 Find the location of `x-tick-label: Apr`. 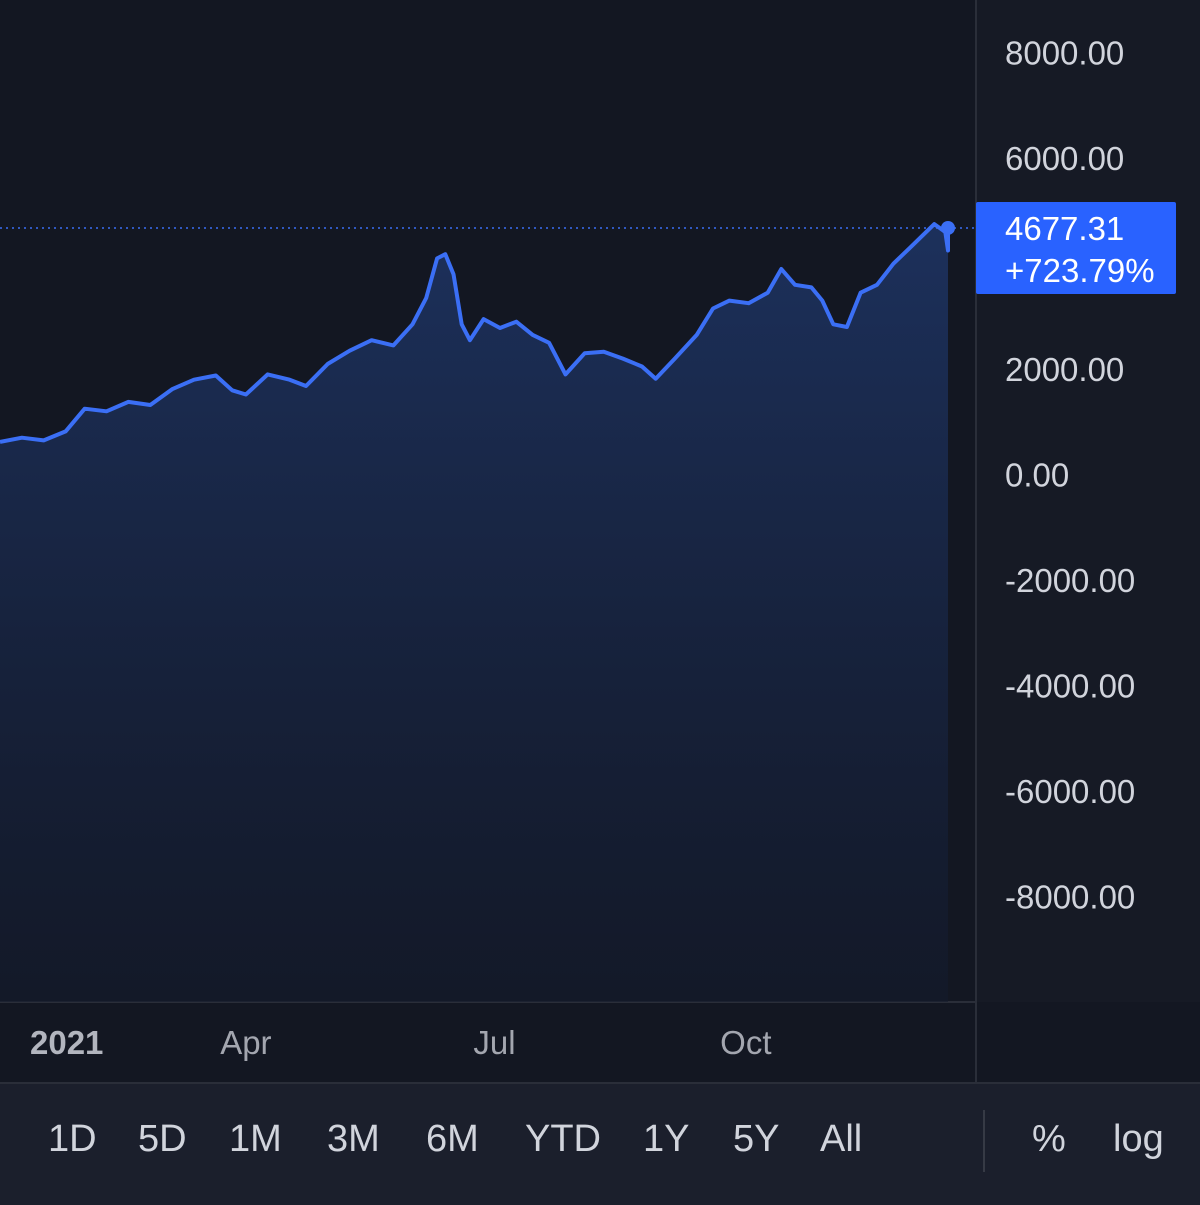

x-tick-label: Apr is located at coordinates (245, 1042).